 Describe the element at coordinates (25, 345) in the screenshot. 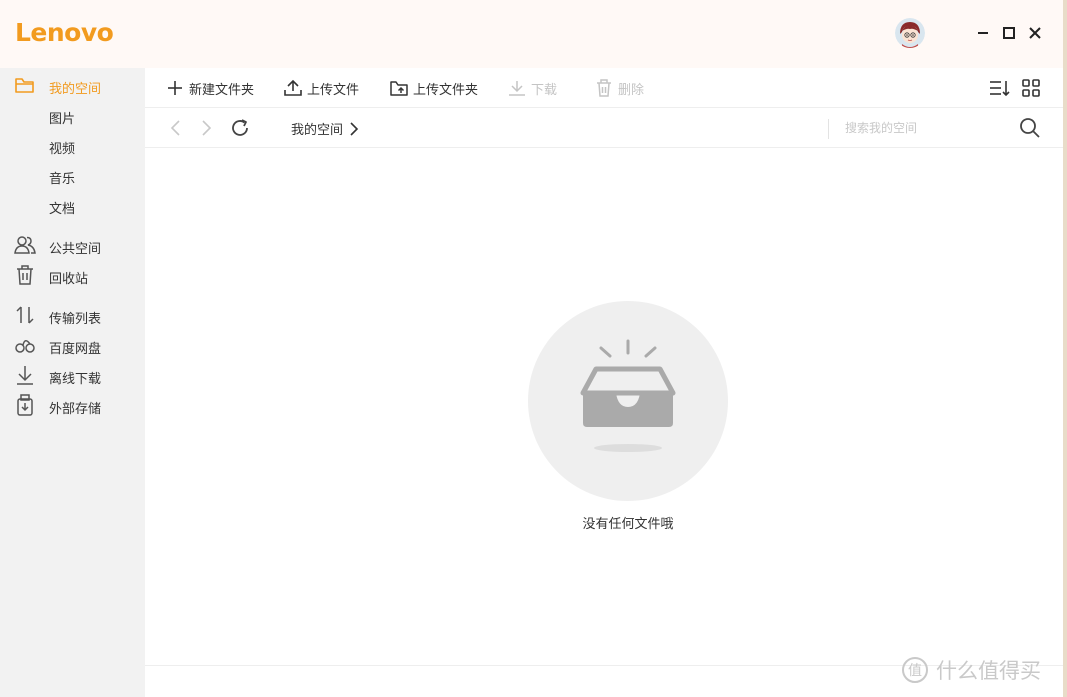

I see `baidu-cloud-icon` at that location.